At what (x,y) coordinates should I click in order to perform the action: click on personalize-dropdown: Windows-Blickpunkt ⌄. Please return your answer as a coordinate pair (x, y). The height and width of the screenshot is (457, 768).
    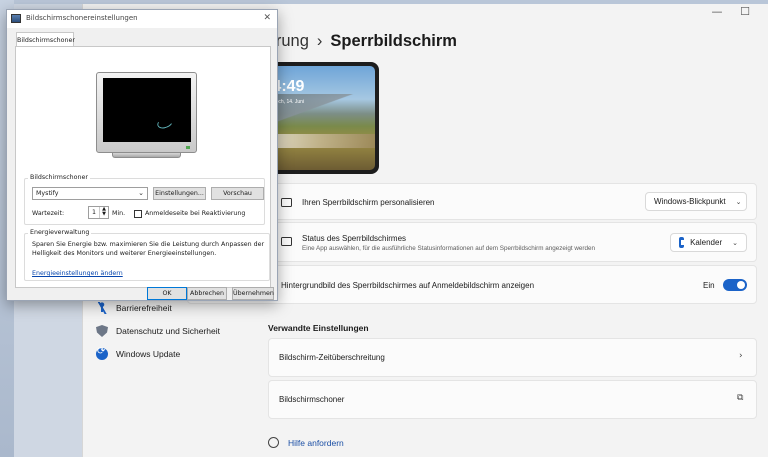
    Looking at the image, I should click on (696, 201).